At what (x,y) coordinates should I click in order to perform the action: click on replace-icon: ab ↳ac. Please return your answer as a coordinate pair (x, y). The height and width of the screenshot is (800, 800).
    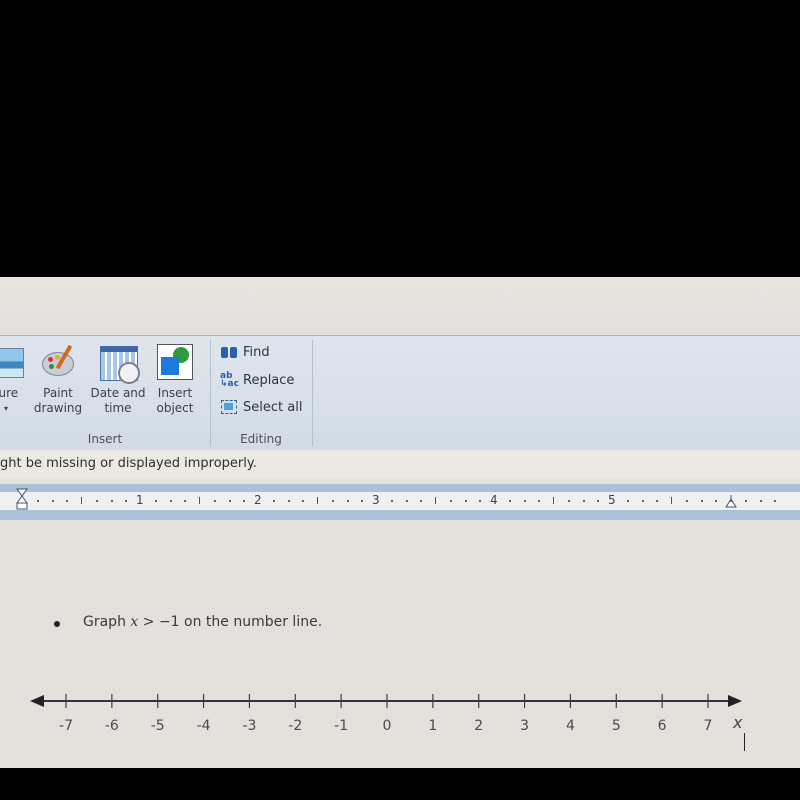
    Looking at the image, I should click on (229, 380).